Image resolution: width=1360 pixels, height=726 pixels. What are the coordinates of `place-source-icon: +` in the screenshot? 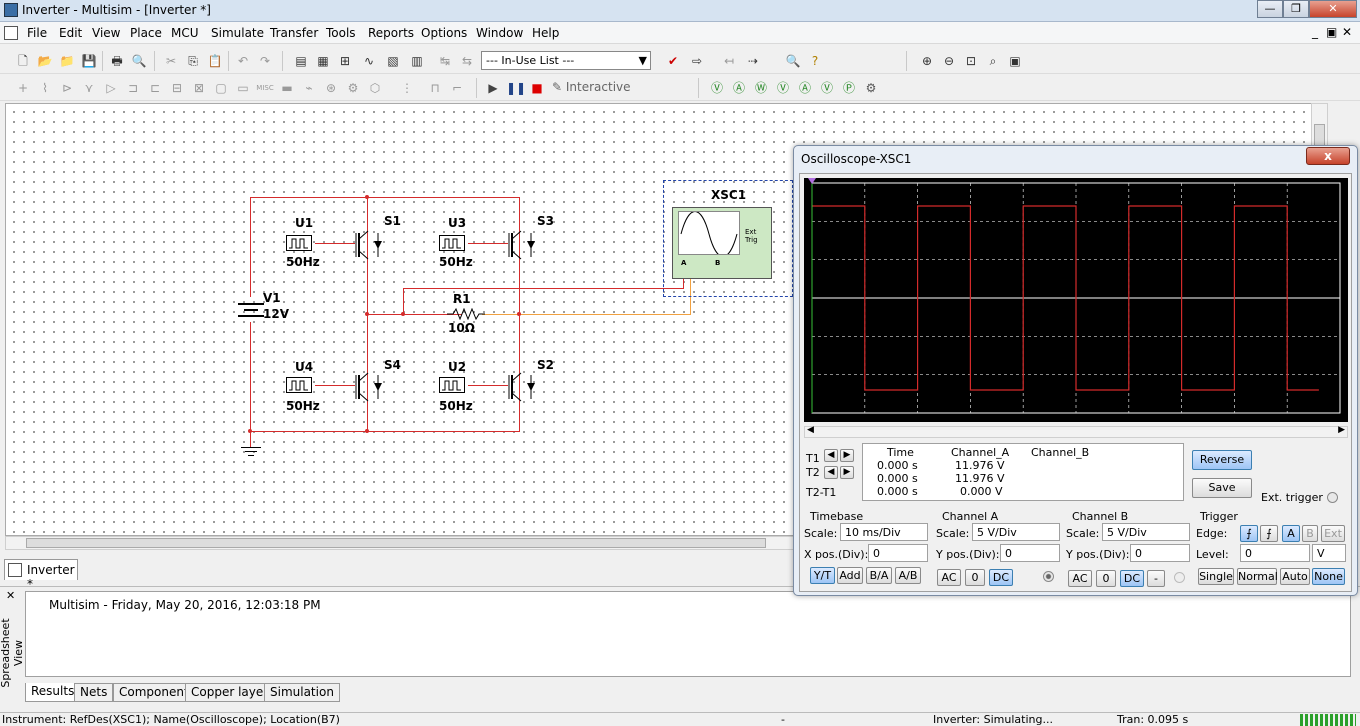 It's located at (23, 88).